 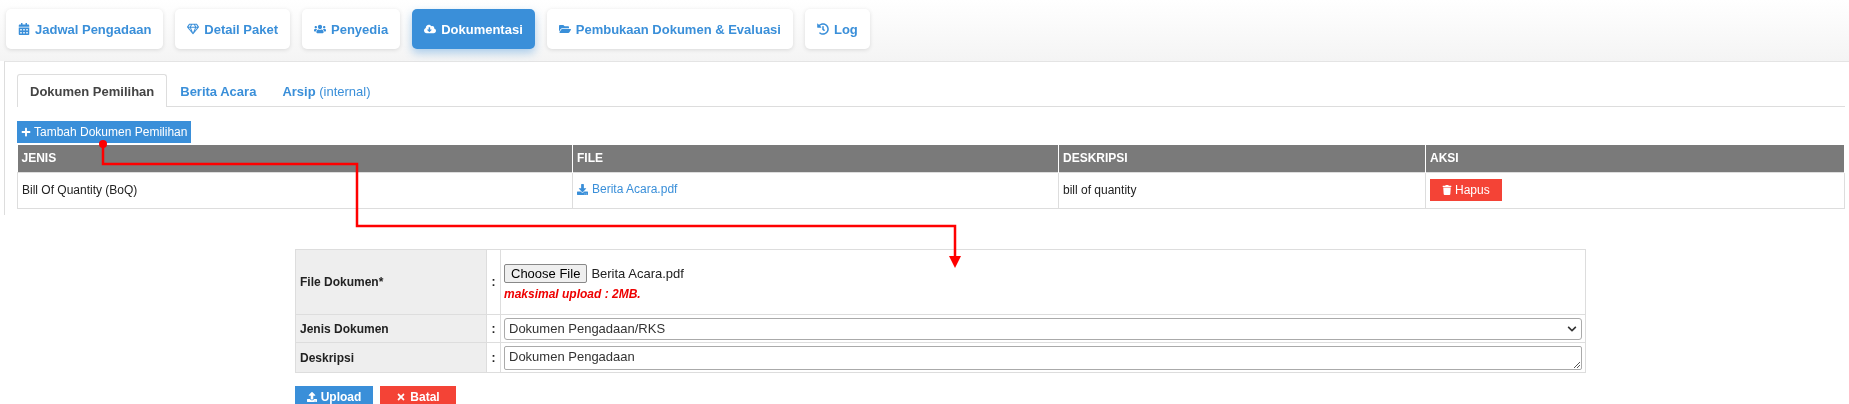 I want to click on upload-button: Upload, so click(x=334, y=395).